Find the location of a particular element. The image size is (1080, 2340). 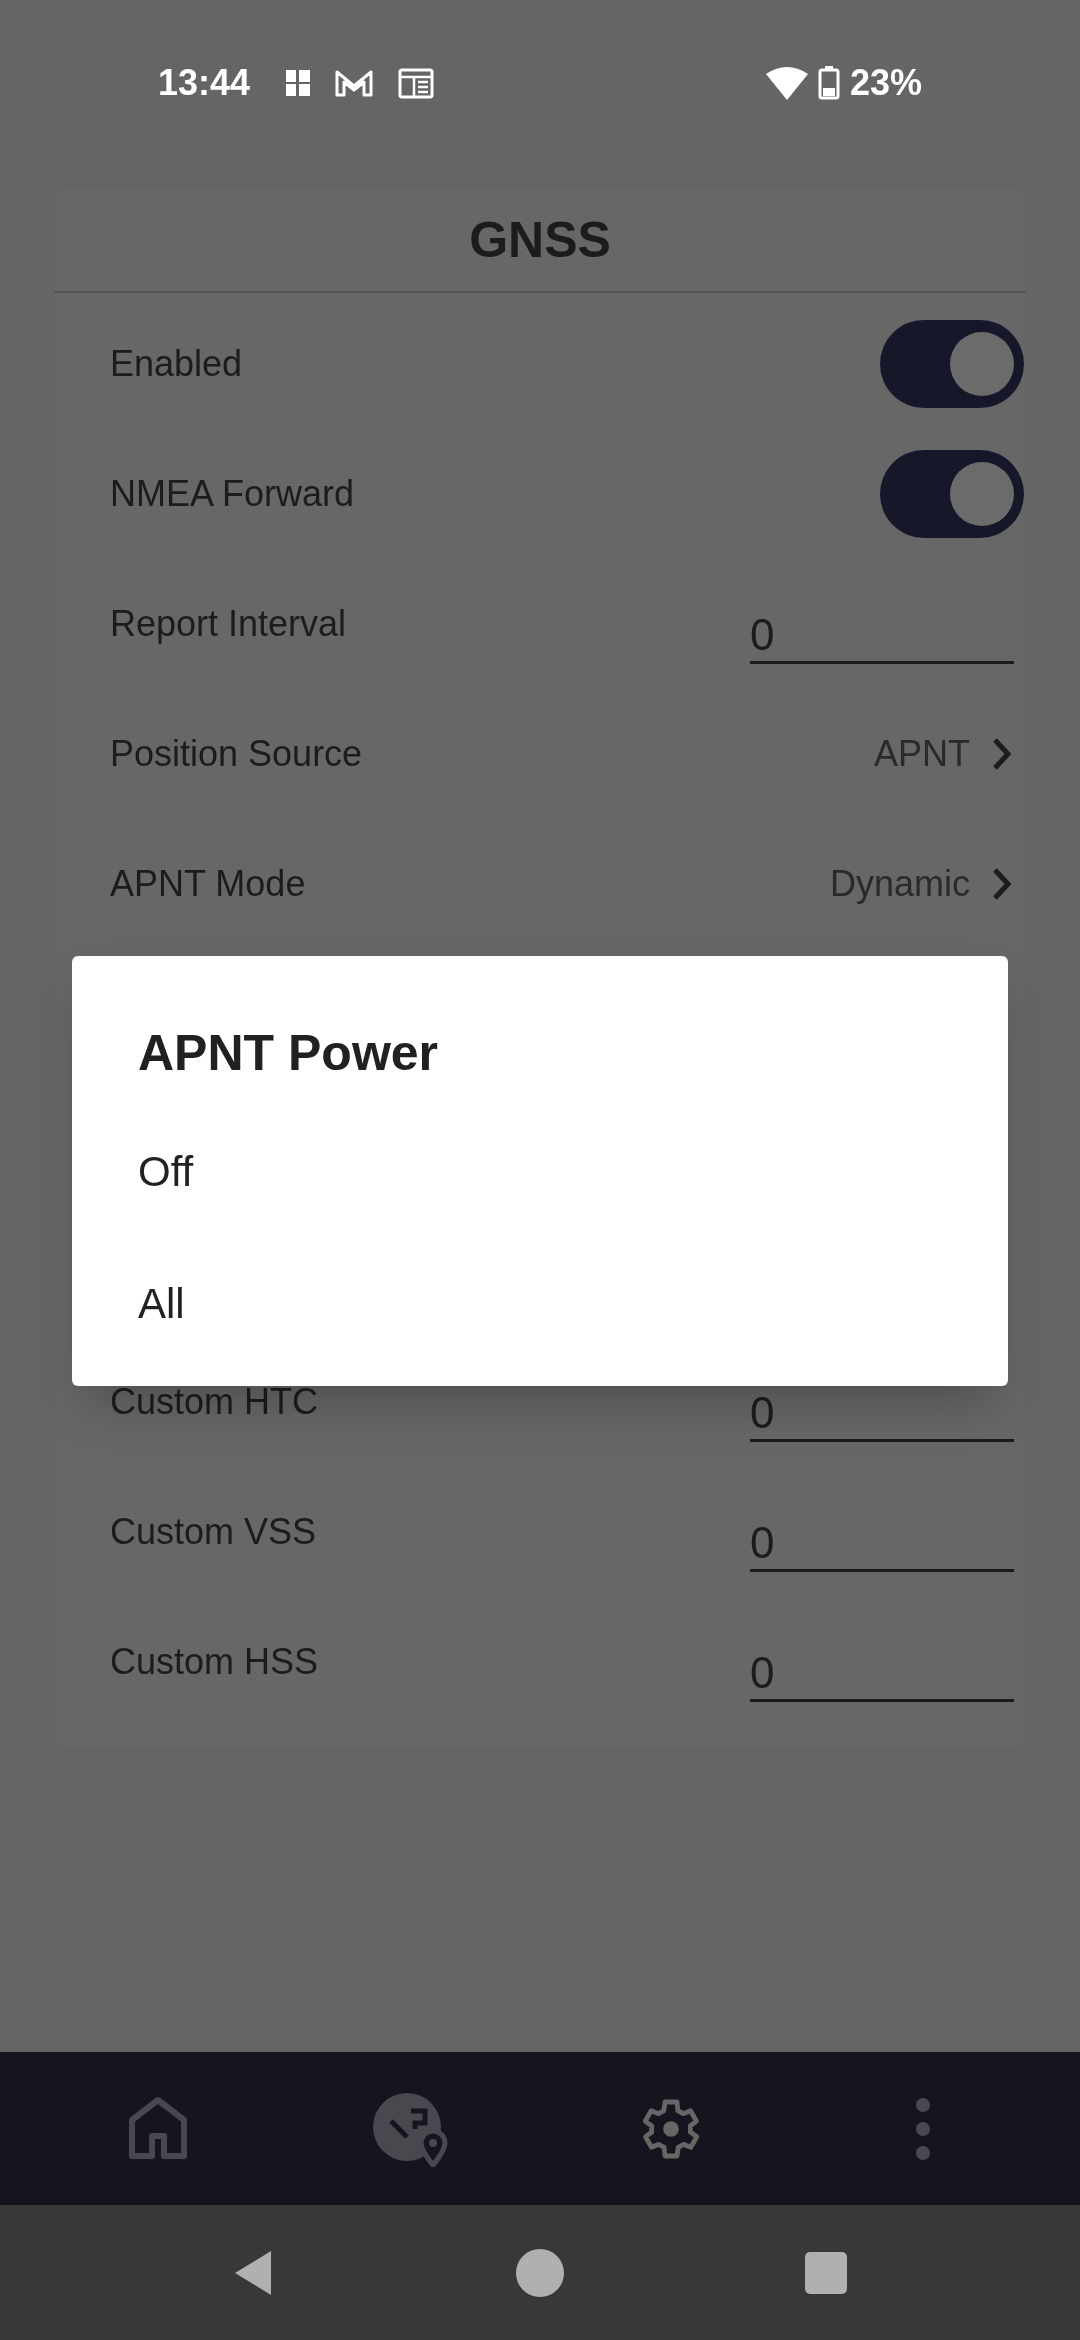

setting-label: Custom HTC is located at coordinates (214, 1402).